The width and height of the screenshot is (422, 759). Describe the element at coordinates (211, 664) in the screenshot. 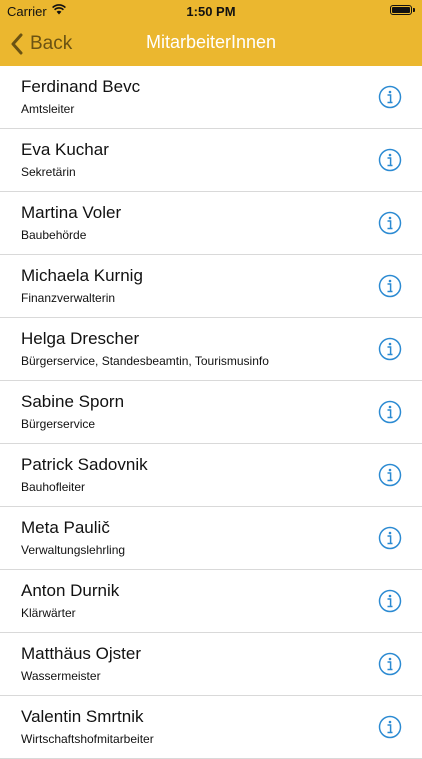

I see `list-item: Matthäus Ojster Wassermeister` at that location.